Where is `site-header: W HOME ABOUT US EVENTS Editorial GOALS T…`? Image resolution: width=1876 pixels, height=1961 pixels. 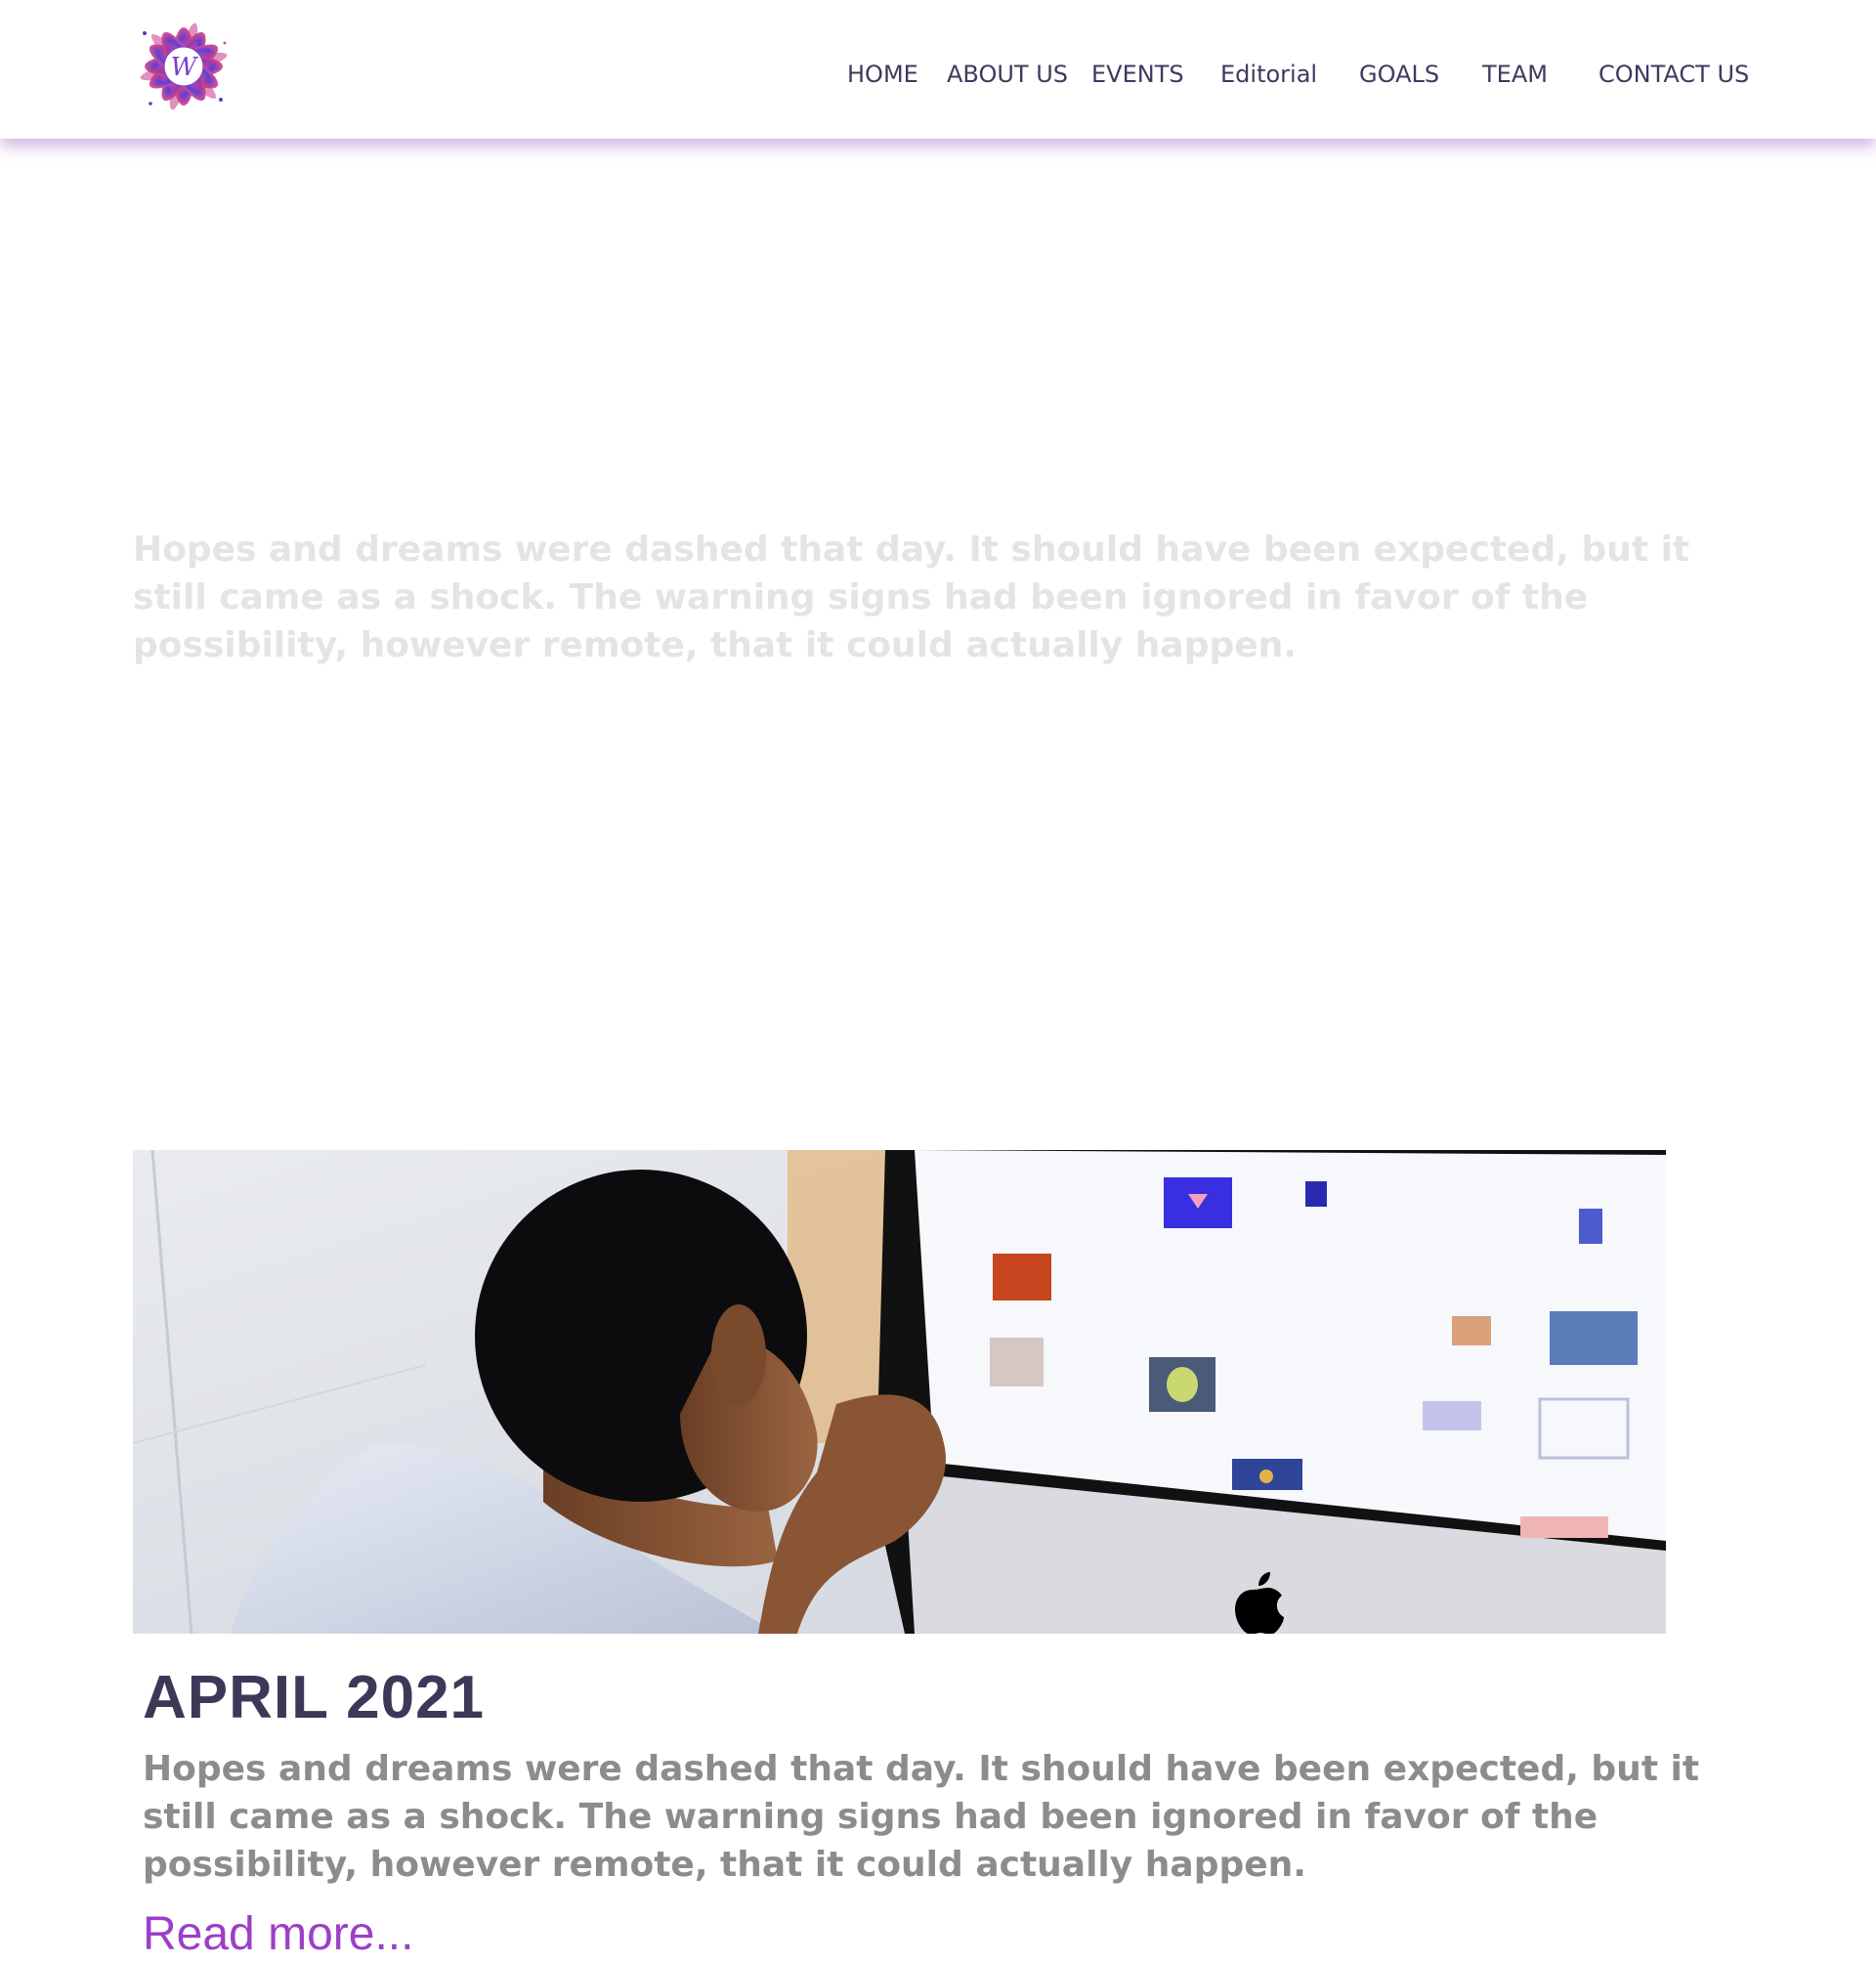
site-header: W HOME ABOUT US EVENTS Editorial GOALS T… is located at coordinates (938, 69).